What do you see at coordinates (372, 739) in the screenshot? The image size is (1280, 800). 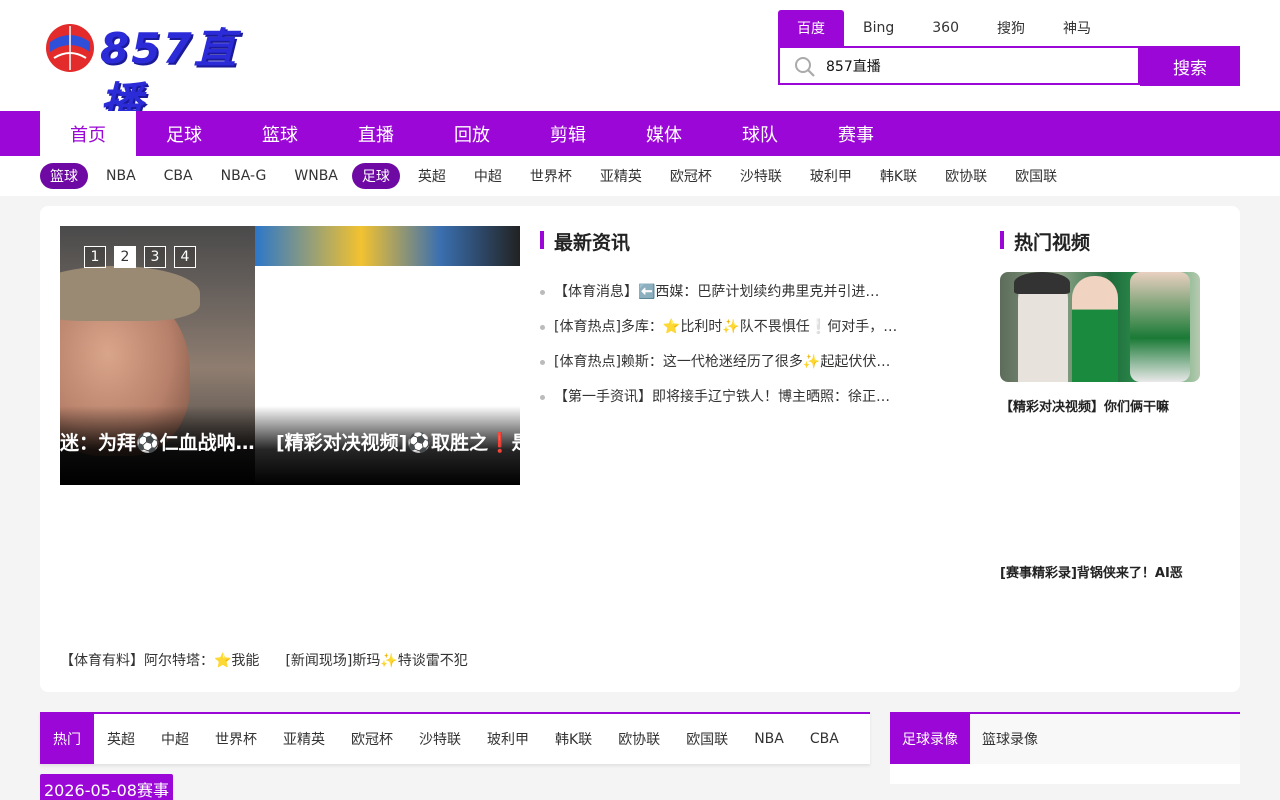 I see `match-tab: 欧冠杯` at bounding box center [372, 739].